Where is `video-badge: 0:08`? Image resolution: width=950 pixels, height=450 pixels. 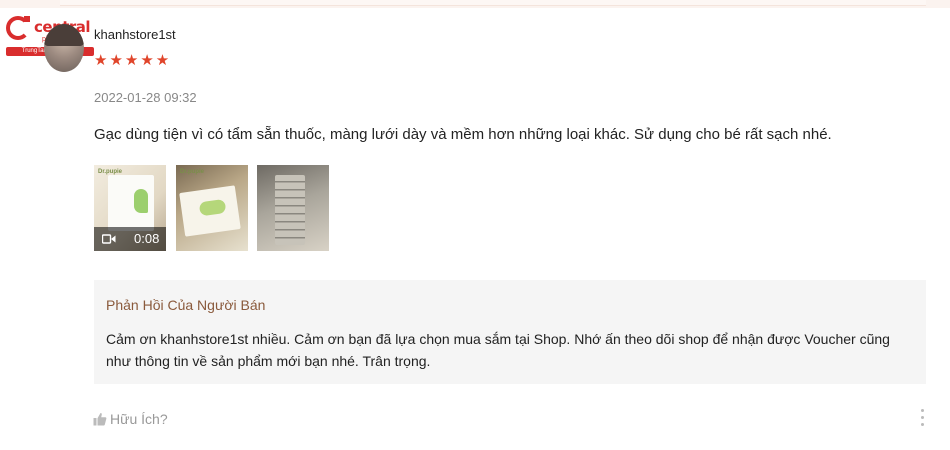 video-badge: 0:08 is located at coordinates (130, 239).